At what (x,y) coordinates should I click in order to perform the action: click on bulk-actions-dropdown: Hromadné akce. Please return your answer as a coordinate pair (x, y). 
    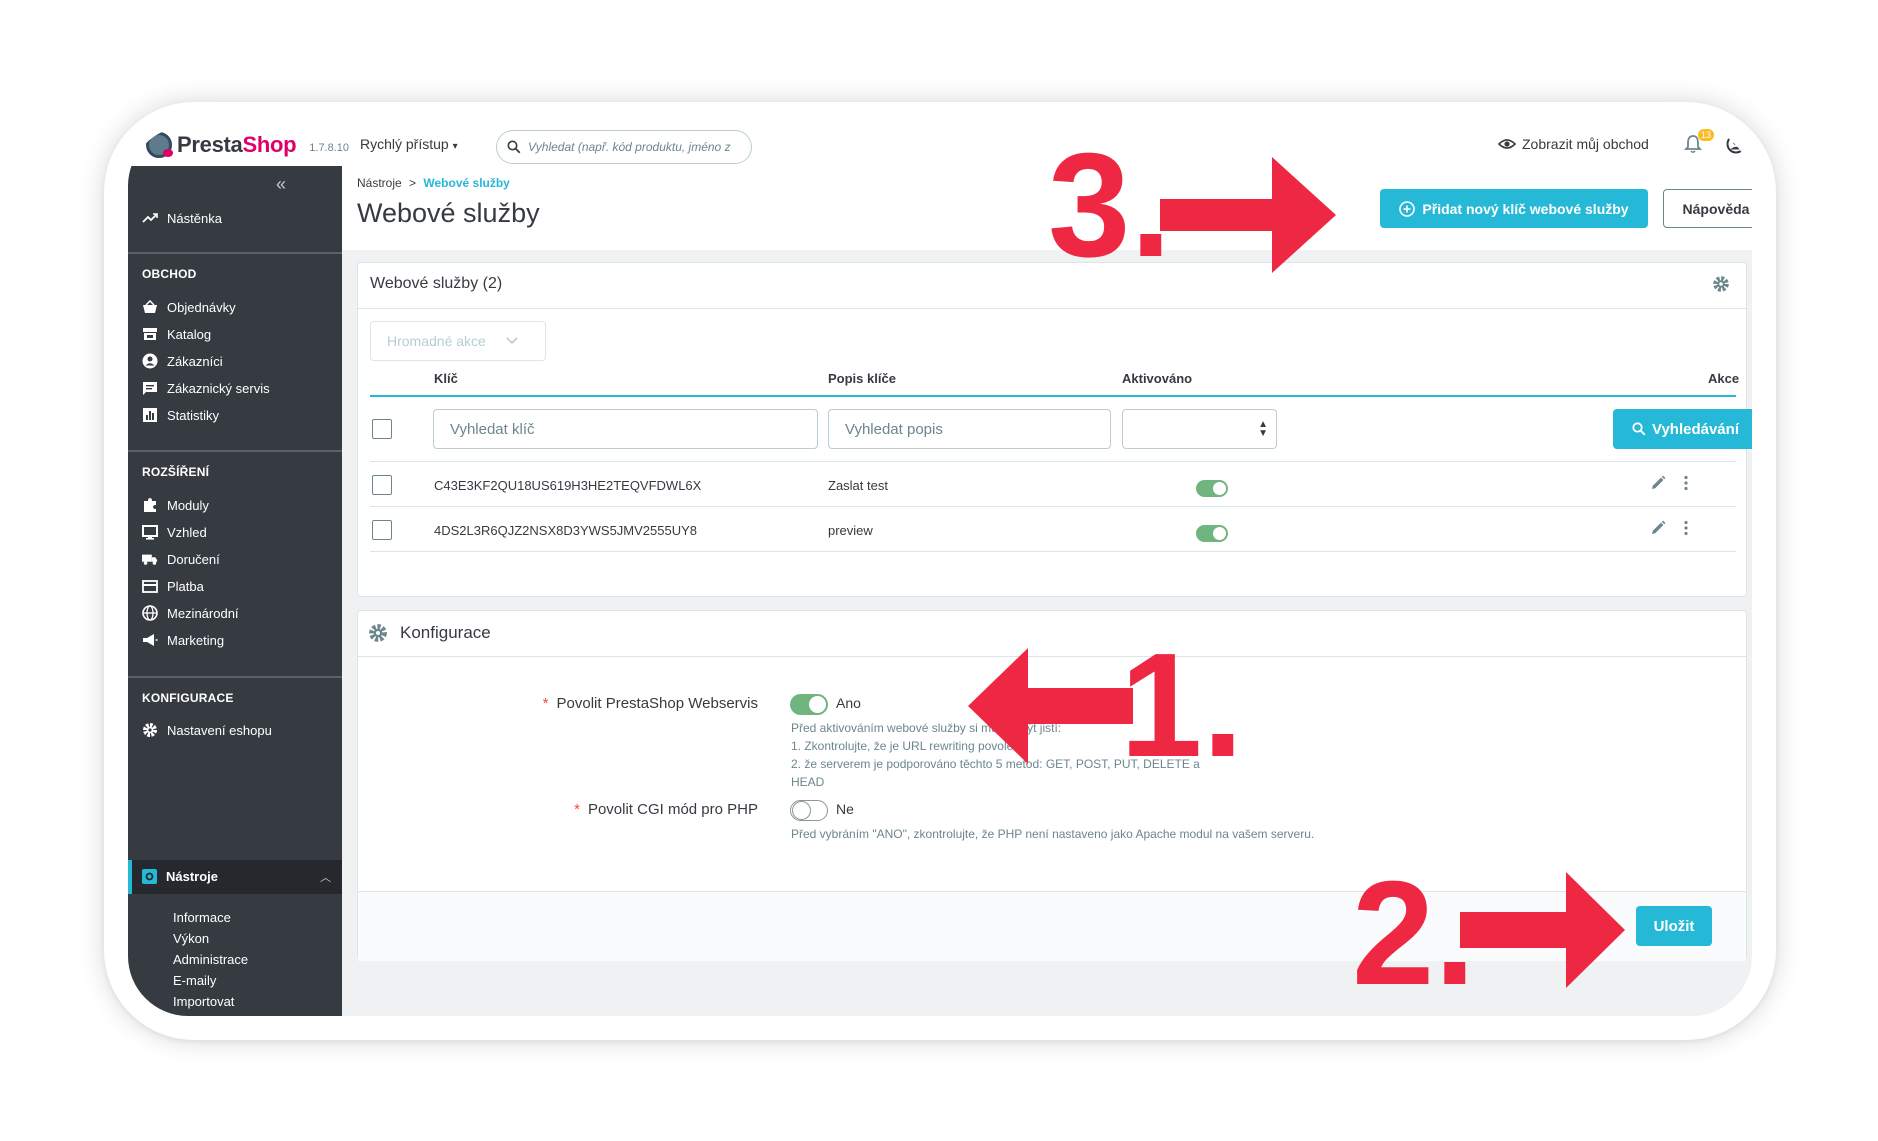
    Looking at the image, I should click on (458, 341).